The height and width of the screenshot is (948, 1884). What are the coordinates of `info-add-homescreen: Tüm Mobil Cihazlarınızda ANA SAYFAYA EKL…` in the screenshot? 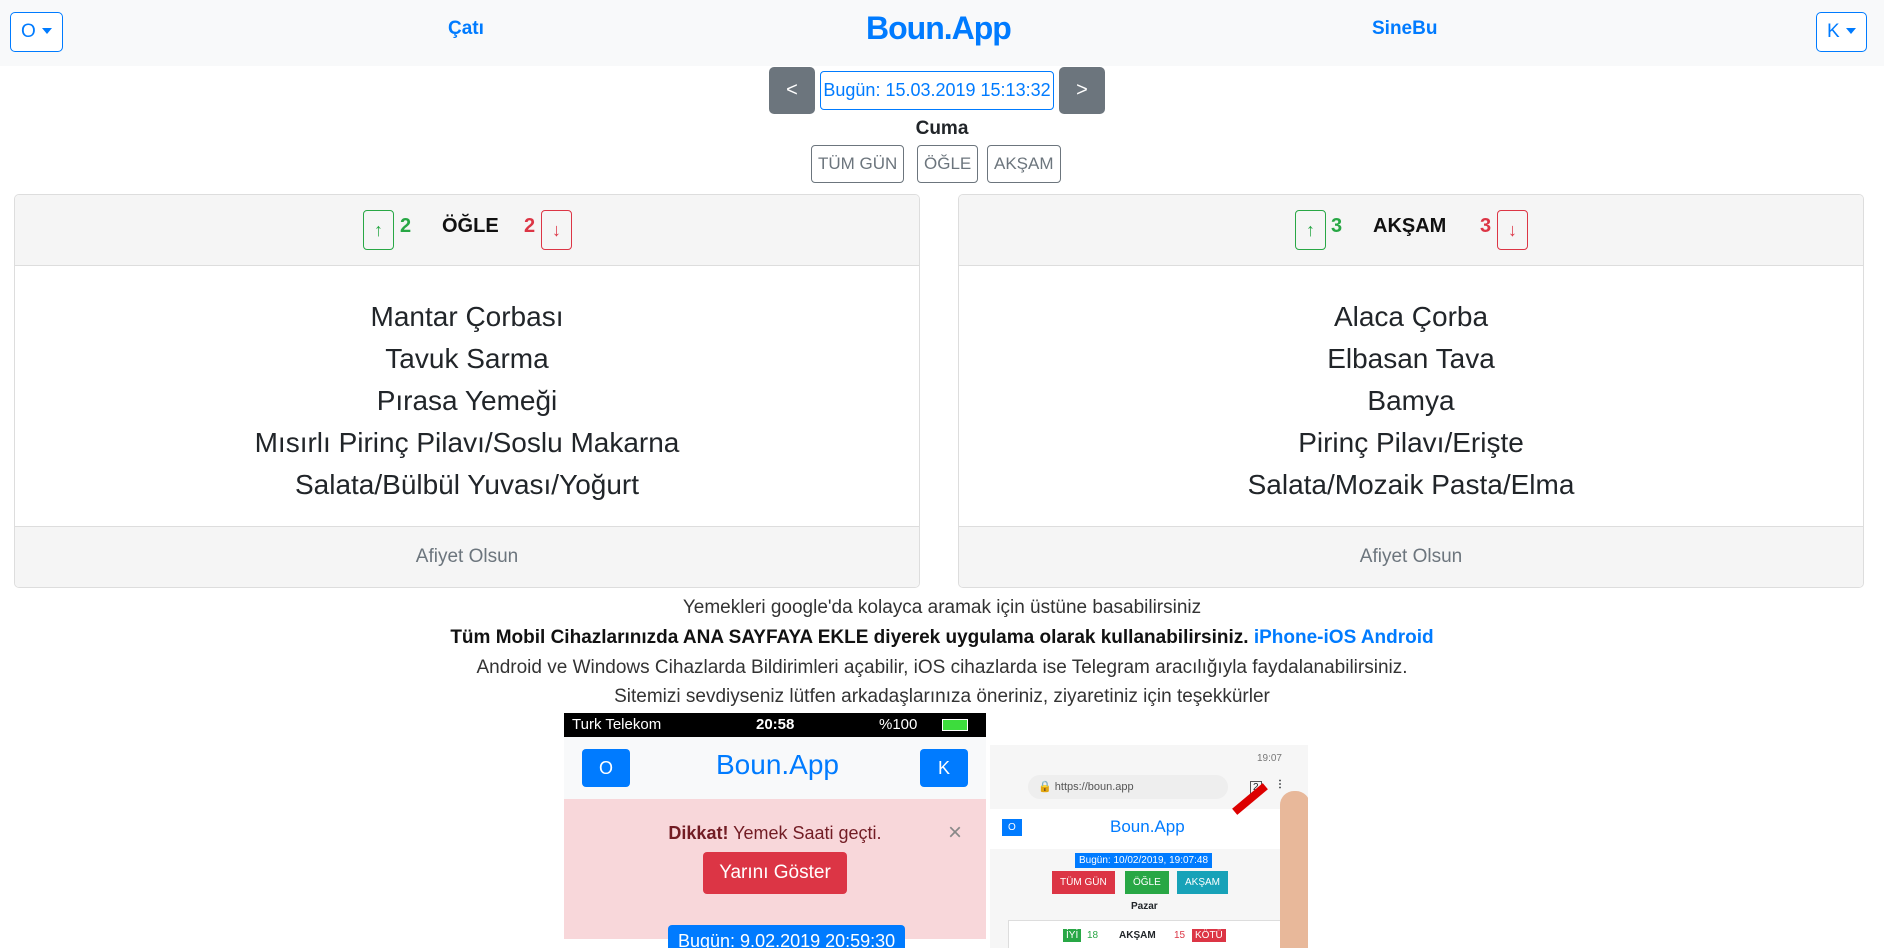 It's located at (942, 638).